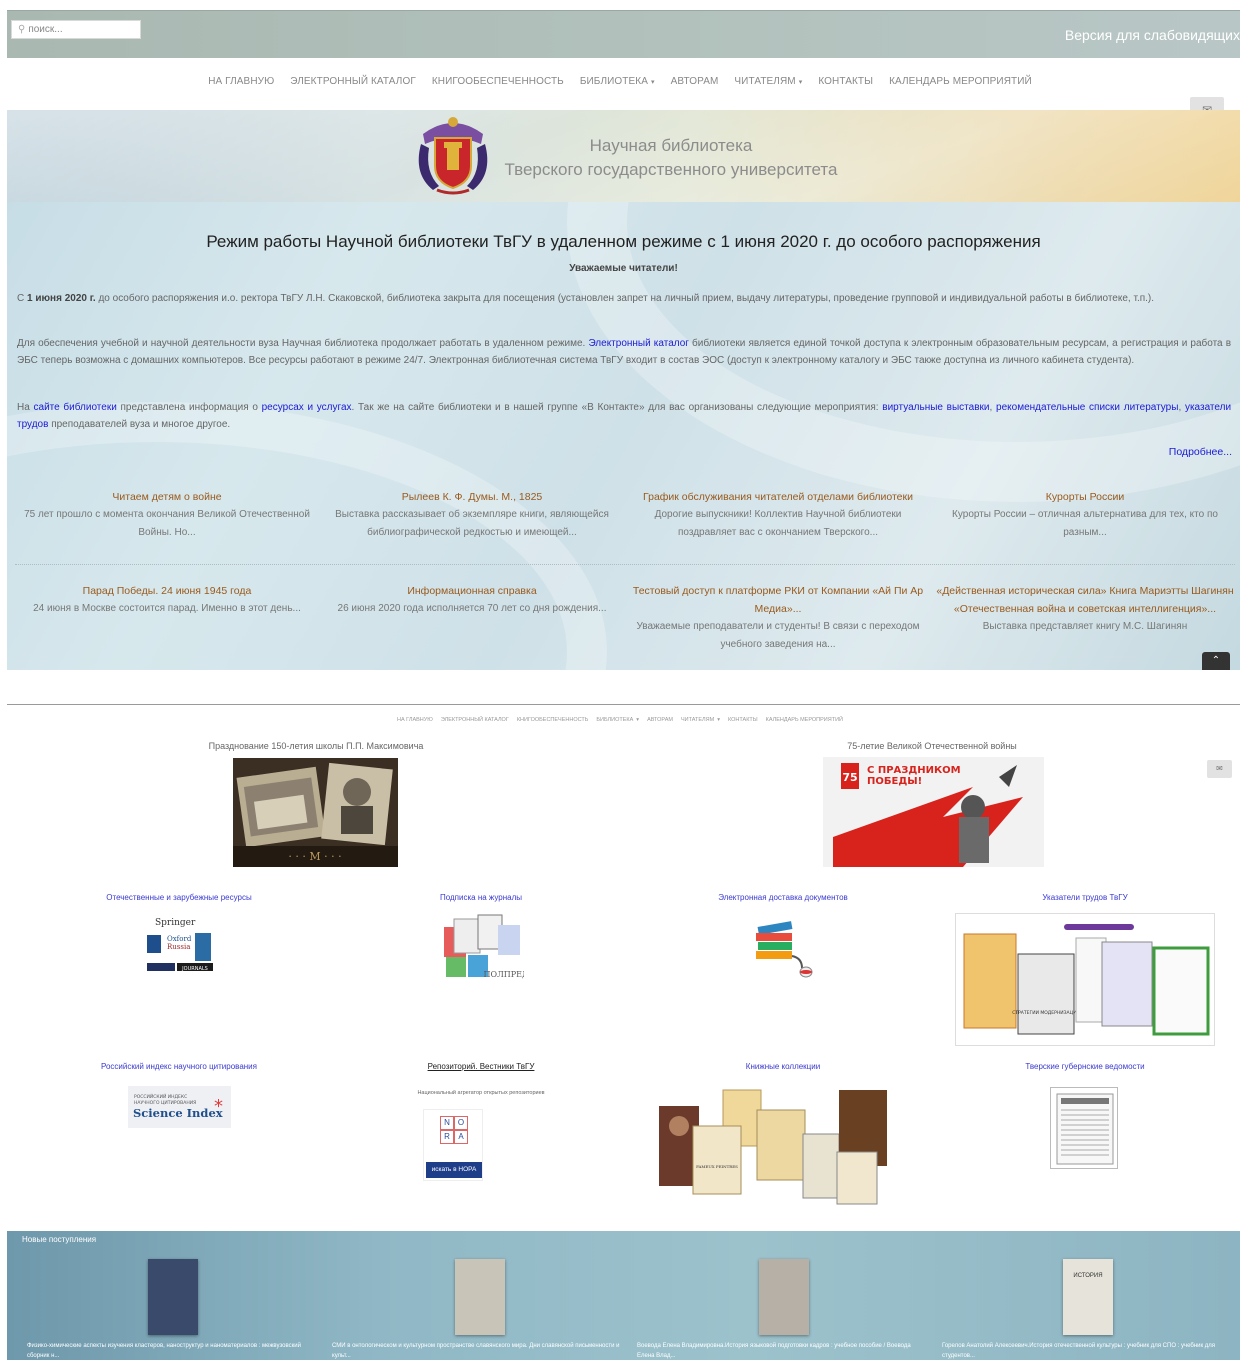  I want to click on news-title-link: Парад Победы. 24 июня 1945 года, so click(167, 591).